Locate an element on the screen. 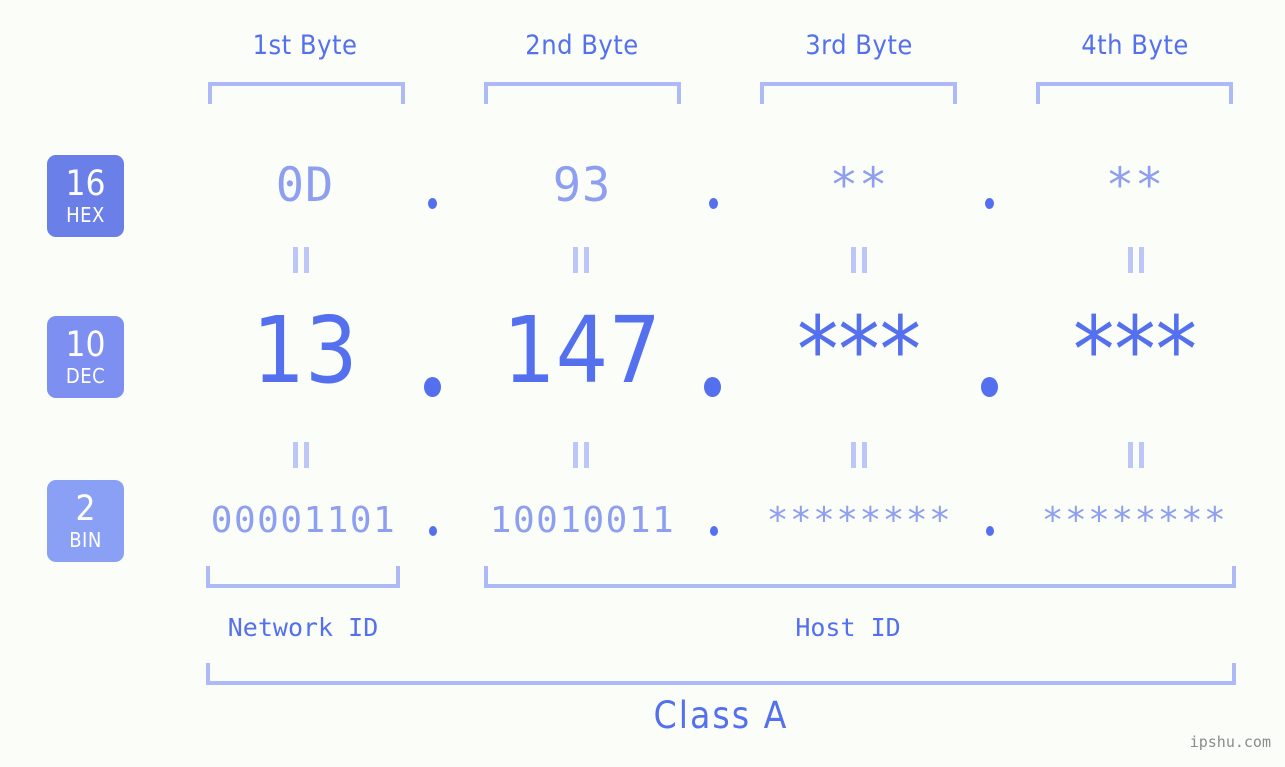 The height and width of the screenshot is (767, 1285). bin-byte-1-value: 00001101 is located at coordinates (303, 520).